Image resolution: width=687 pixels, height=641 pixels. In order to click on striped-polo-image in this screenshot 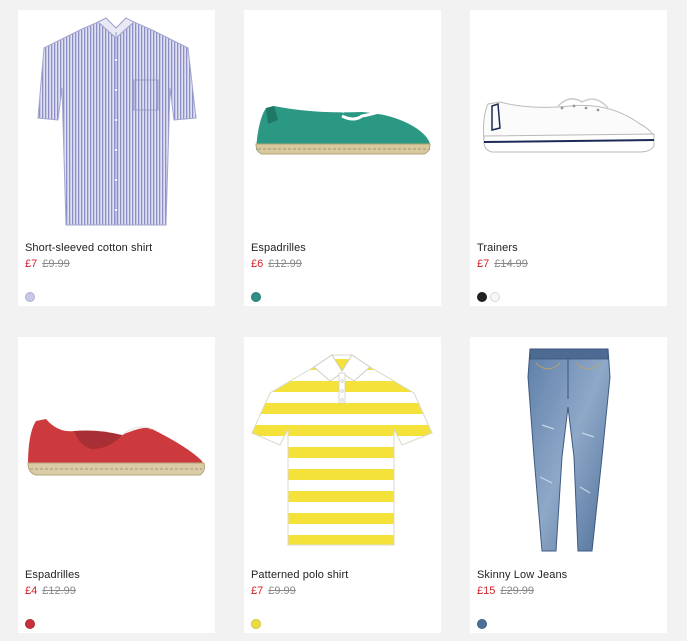, I will do `click(342, 450)`.